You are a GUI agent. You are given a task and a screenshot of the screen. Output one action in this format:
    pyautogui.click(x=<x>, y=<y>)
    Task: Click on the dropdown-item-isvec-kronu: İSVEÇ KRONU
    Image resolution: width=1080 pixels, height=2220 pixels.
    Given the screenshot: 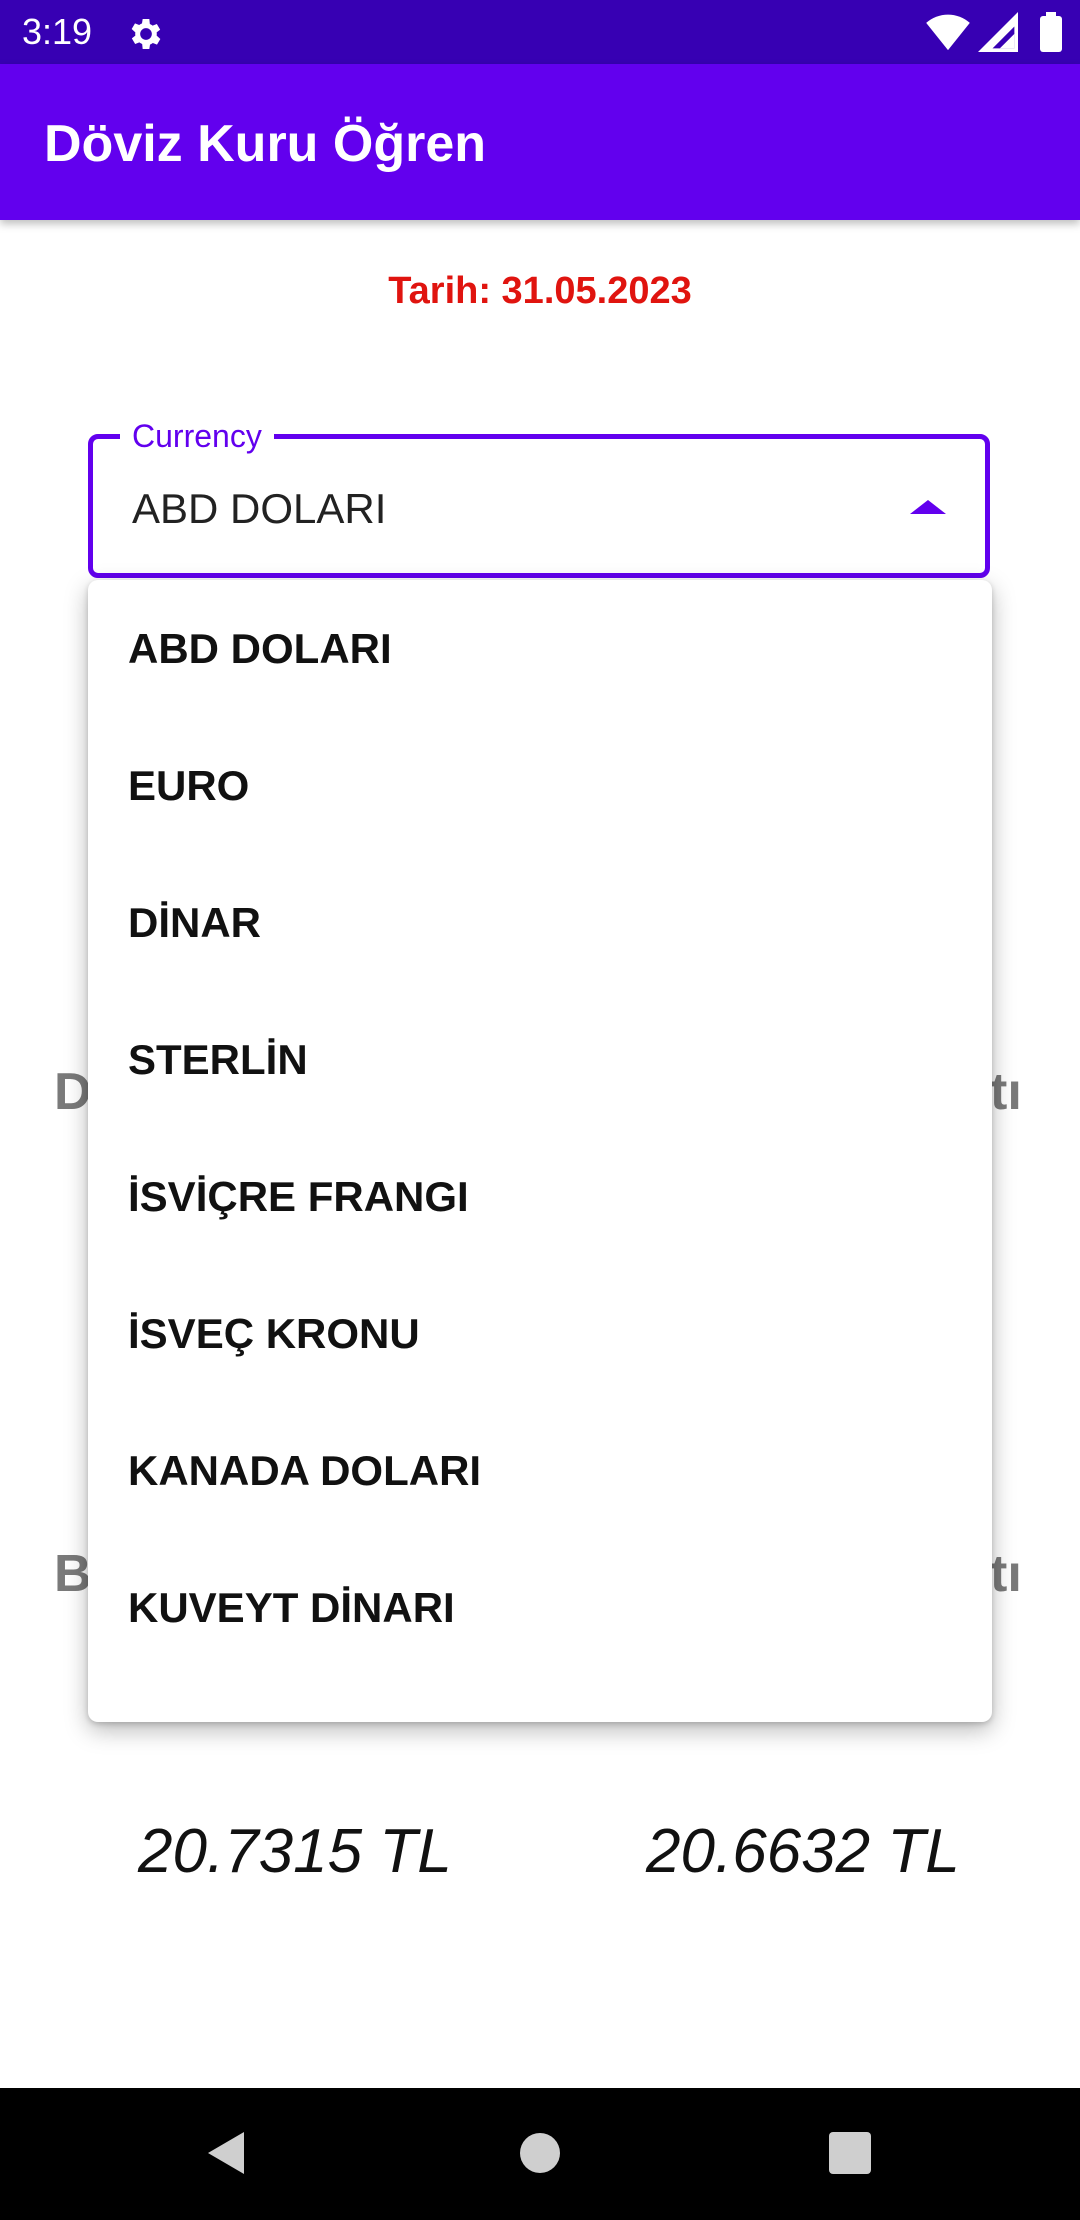 What is the action you would take?
    pyautogui.click(x=540, y=1333)
    